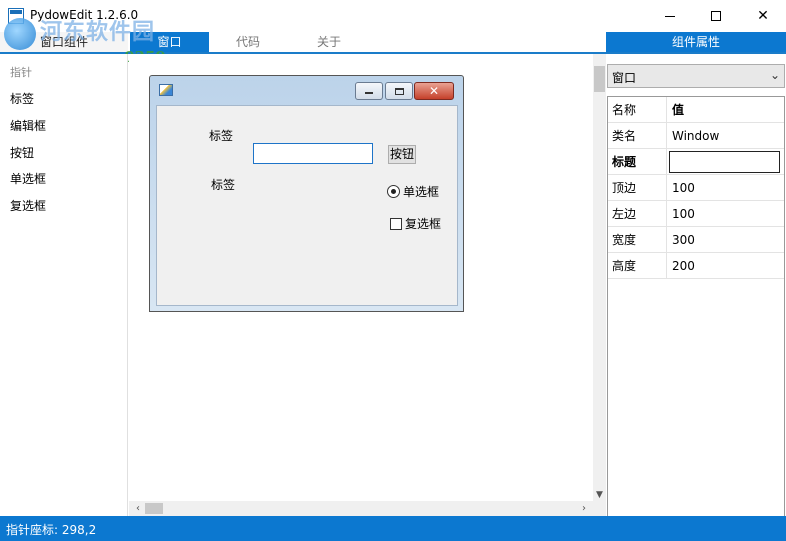 The width and height of the screenshot is (786, 541). Describe the element at coordinates (396, 223) in the screenshot. I see `checkbox-unchecked-icon` at that location.